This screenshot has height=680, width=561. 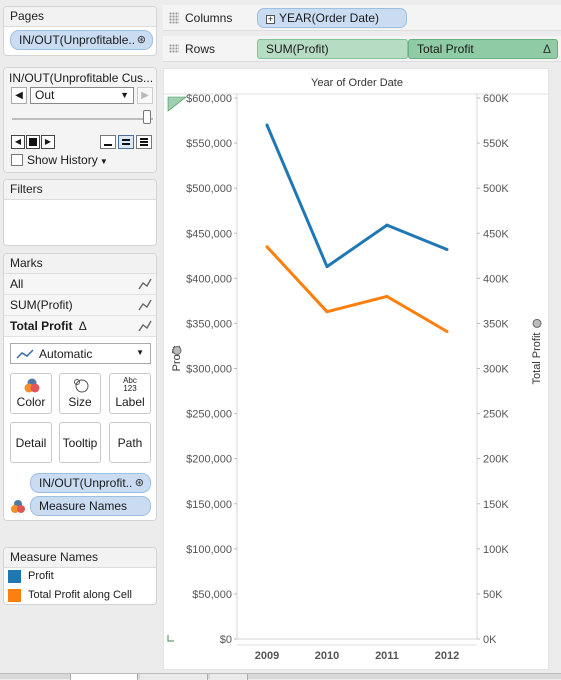 I want to click on path-button: Path, so click(x=130, y=442).